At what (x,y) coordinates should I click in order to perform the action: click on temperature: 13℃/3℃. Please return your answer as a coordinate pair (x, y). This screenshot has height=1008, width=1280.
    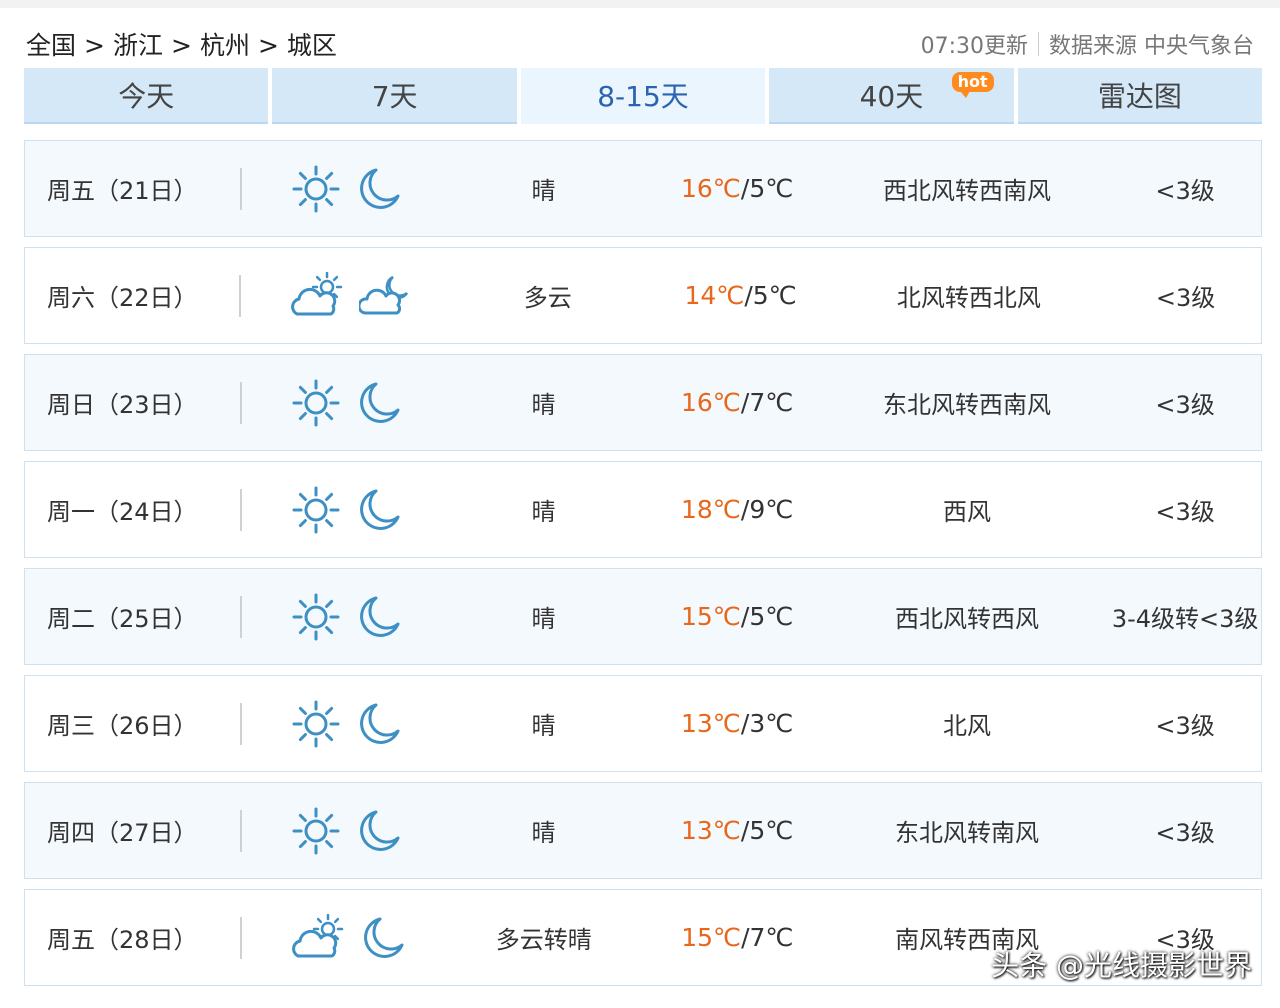
    Looking at the image, I should click on (738, 723).